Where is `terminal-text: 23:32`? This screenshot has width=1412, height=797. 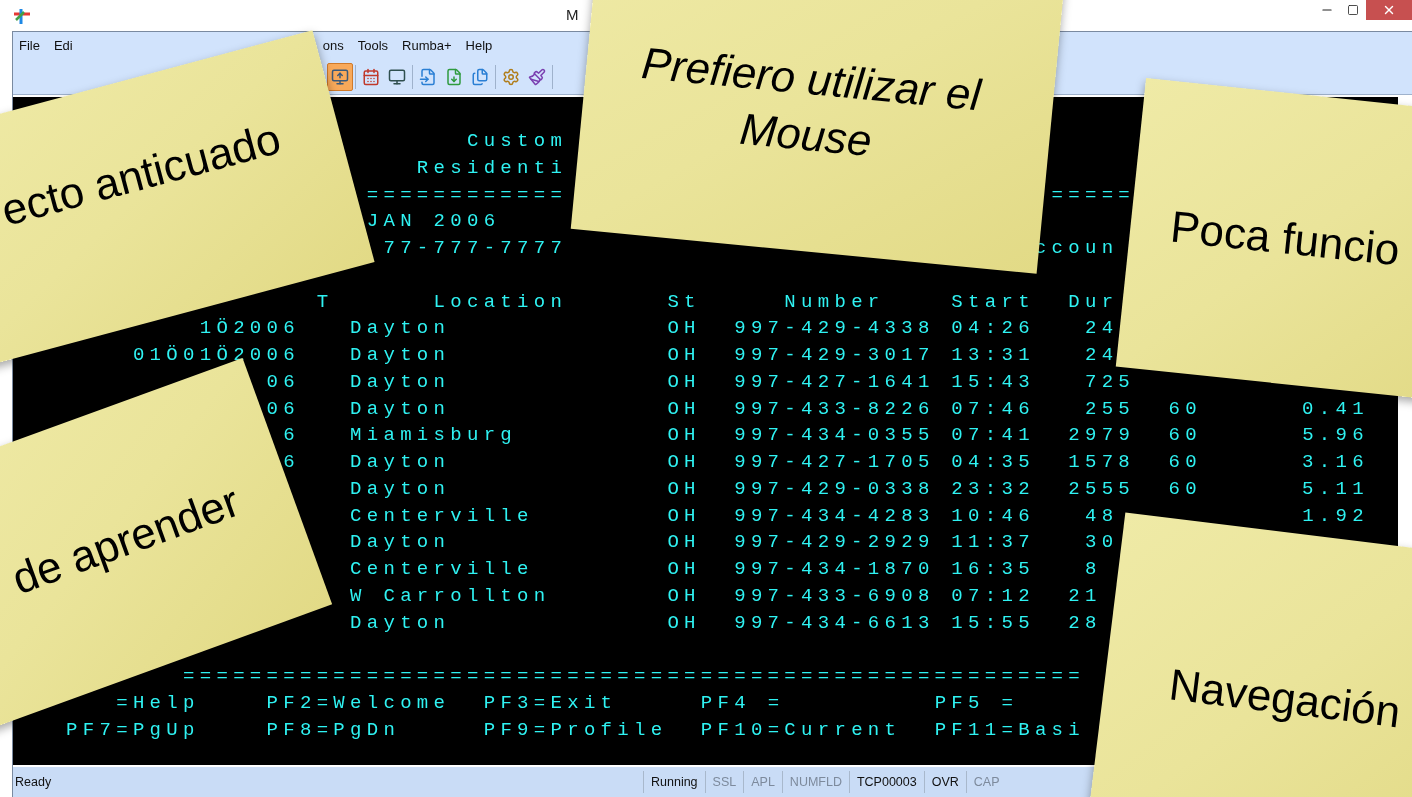
terminal-text: 23:32 is located at coordinates (993, 489).